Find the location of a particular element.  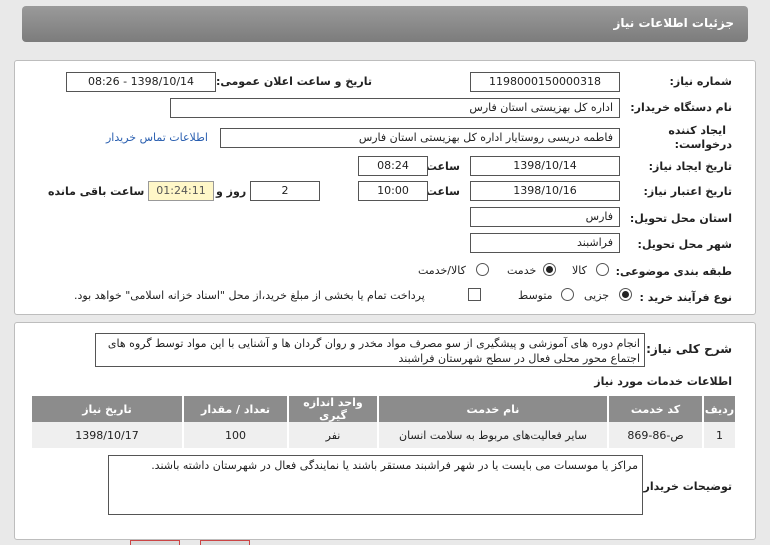

valid-time-label: ساعت is located at coordinates (442, 191).